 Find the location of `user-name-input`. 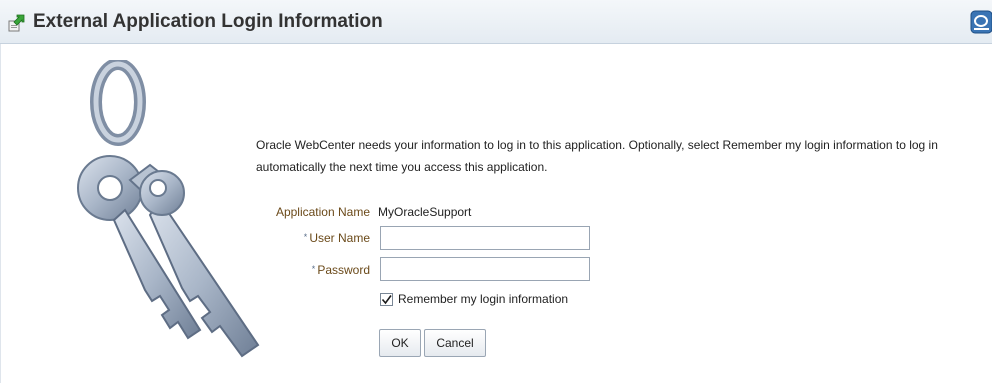

user-name-input is located at coordinates (485, 238).